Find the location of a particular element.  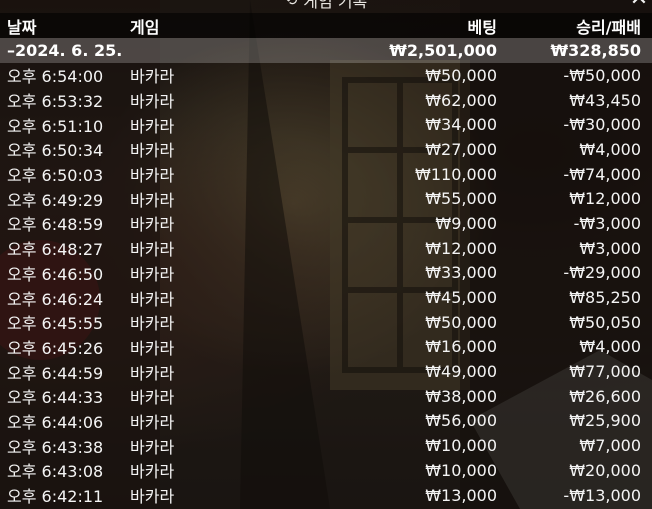

row-result: -₩50,000 is located at coordinates (602, 75).